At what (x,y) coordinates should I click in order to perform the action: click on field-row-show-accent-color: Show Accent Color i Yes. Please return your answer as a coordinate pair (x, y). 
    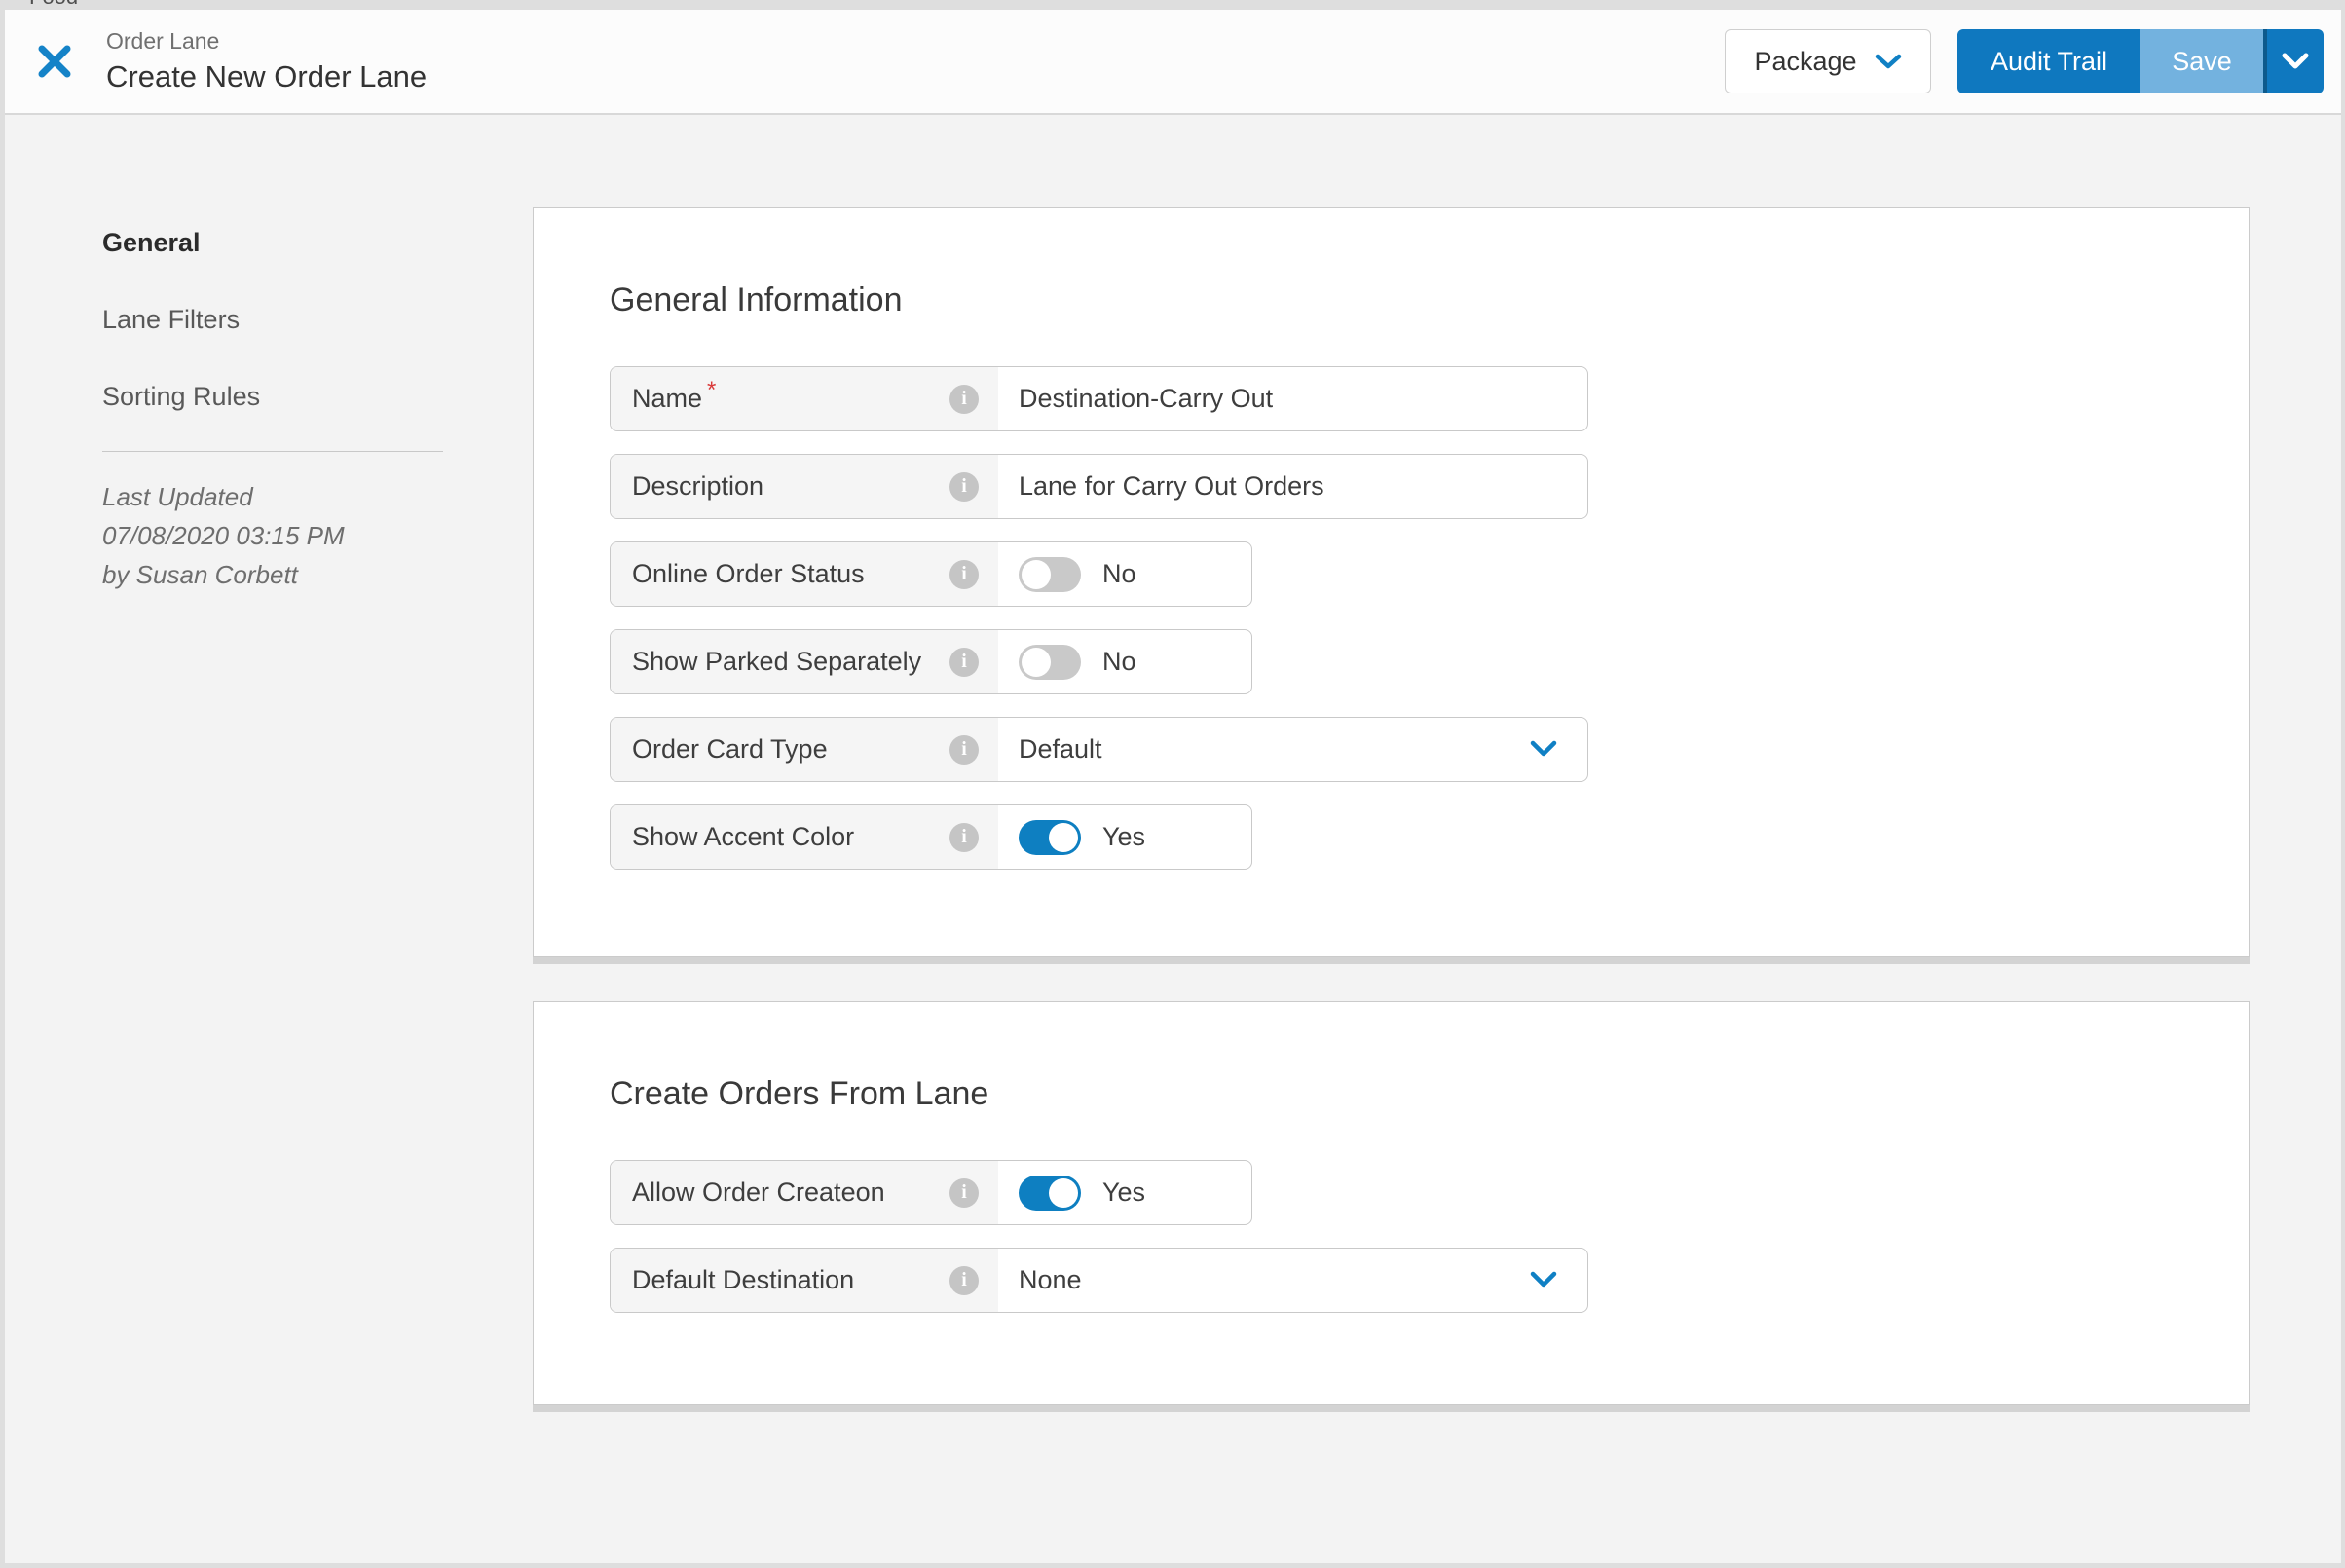
    Looking at the image, I should click on (931, 837).